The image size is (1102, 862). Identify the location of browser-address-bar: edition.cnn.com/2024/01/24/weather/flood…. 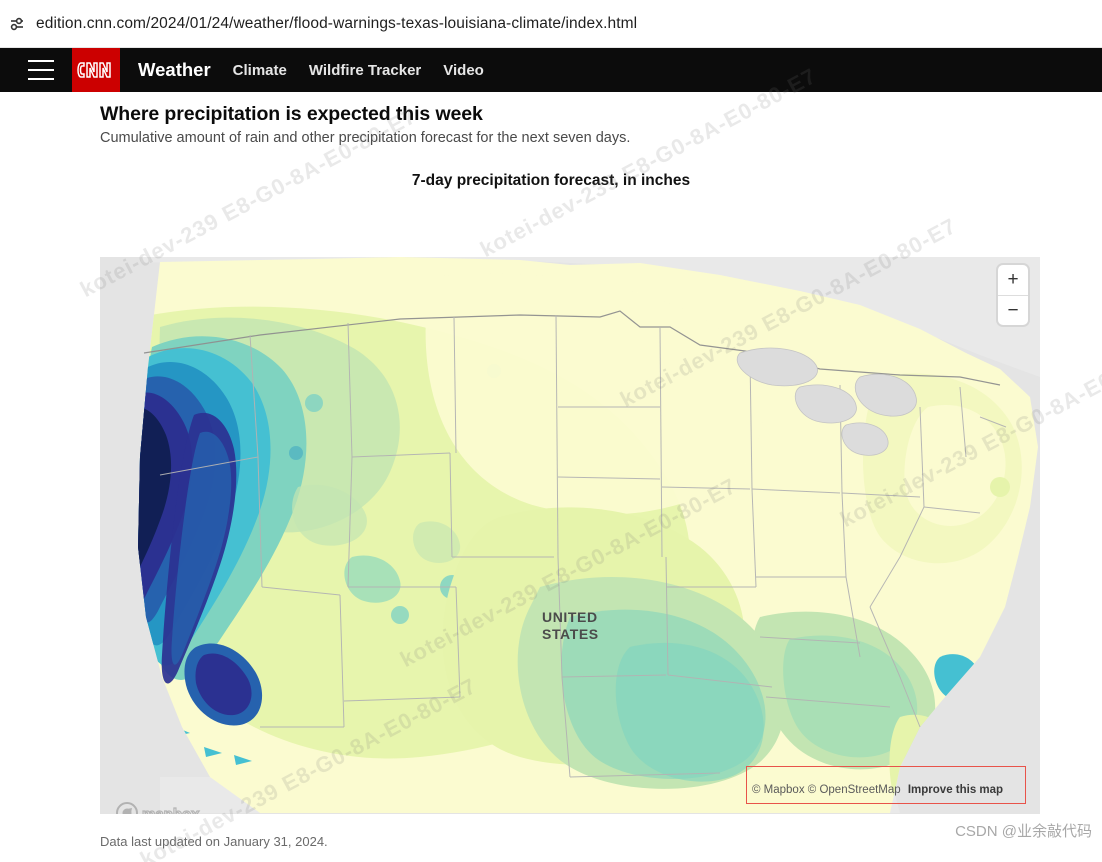
(551, 24).